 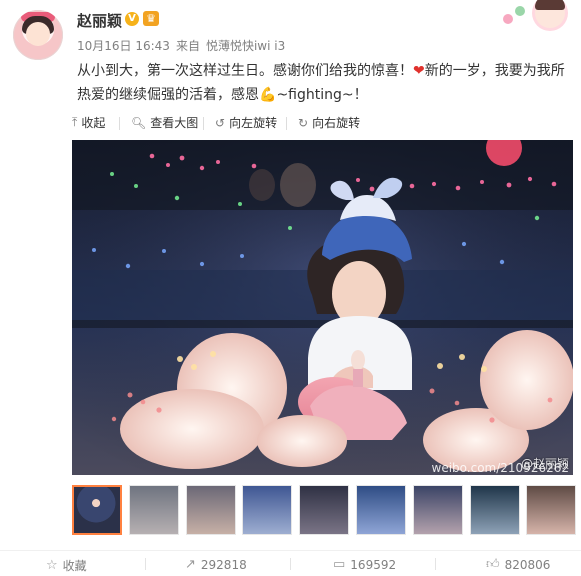 I want to click on collapse-label: 收起, so click(x=93, y=123).